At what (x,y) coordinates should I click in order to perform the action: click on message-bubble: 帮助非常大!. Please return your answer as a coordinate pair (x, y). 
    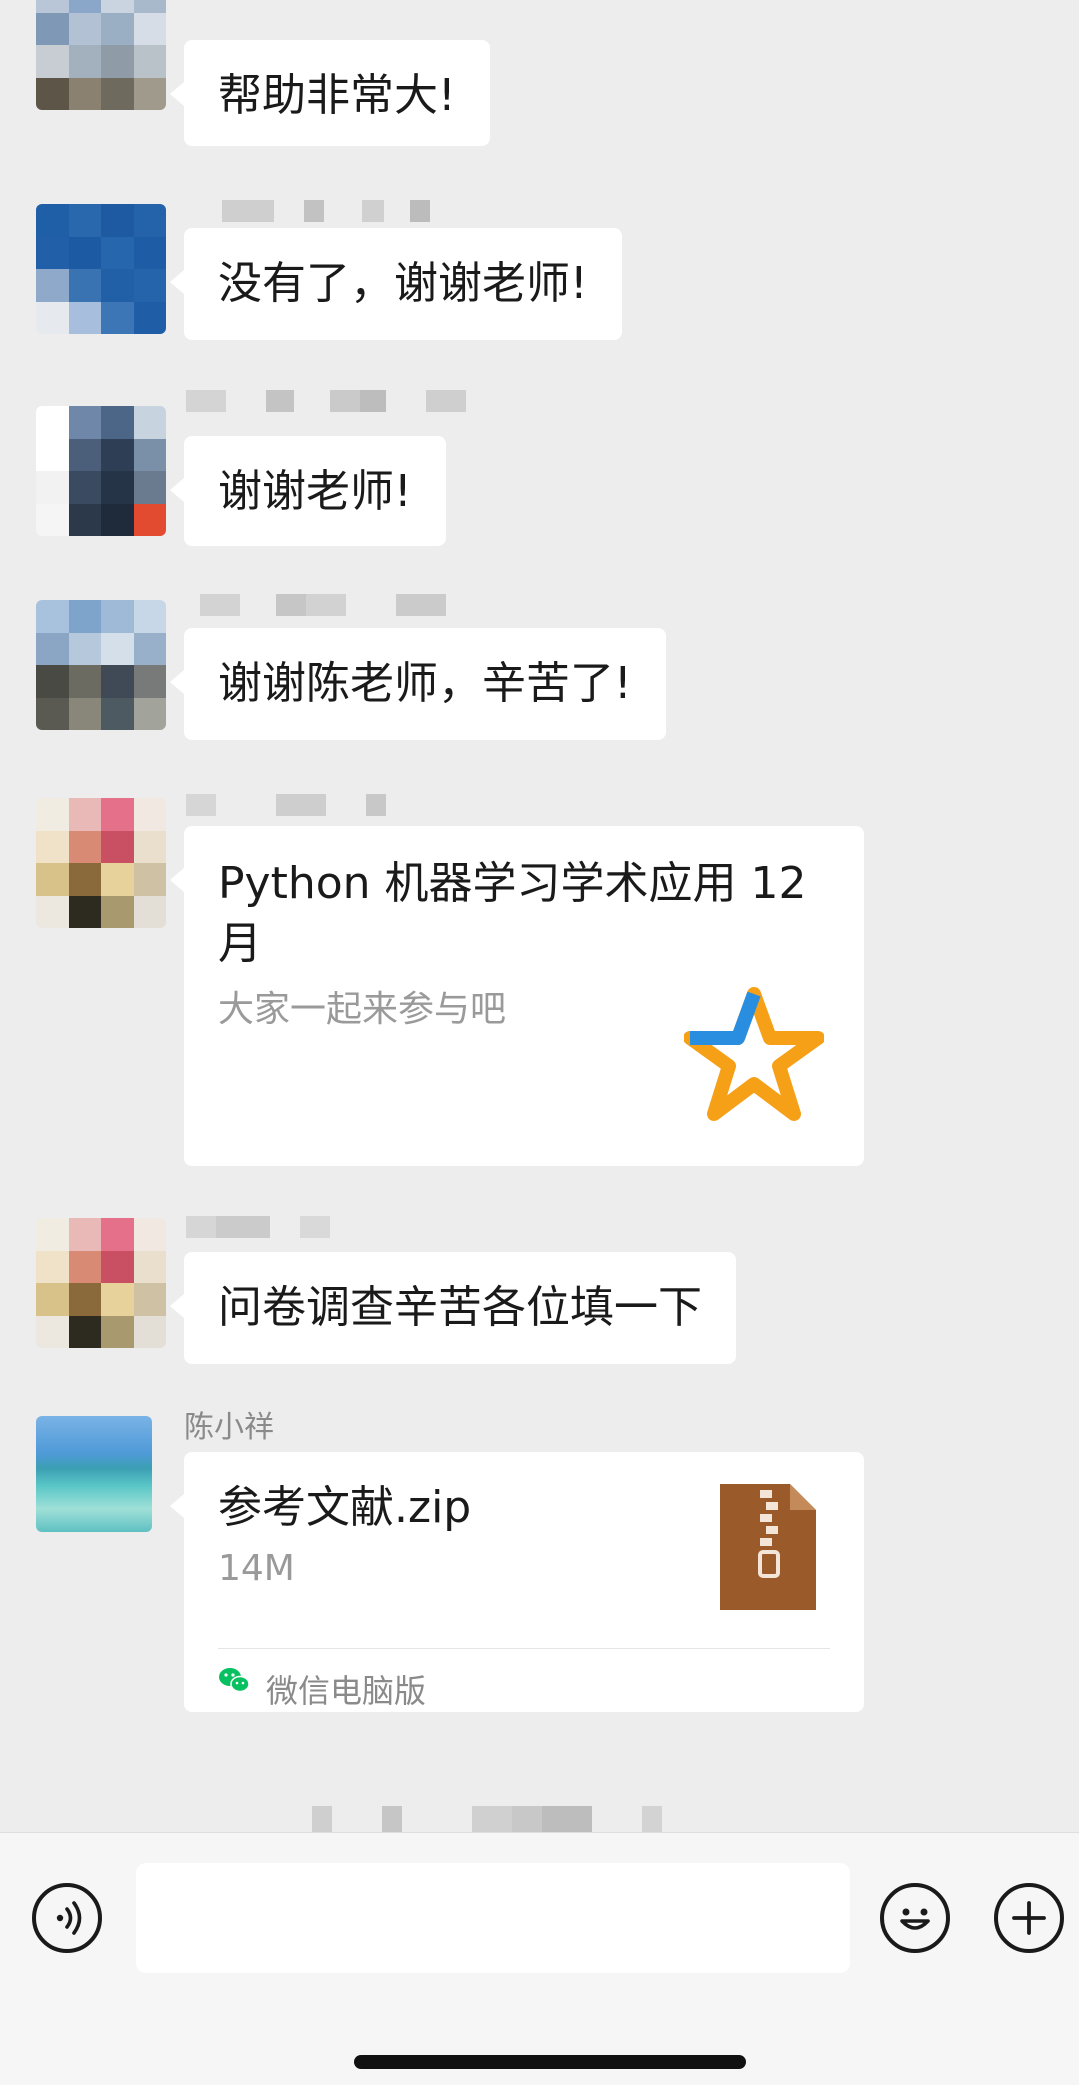
    Looking at the image, I should click on (330, 93).